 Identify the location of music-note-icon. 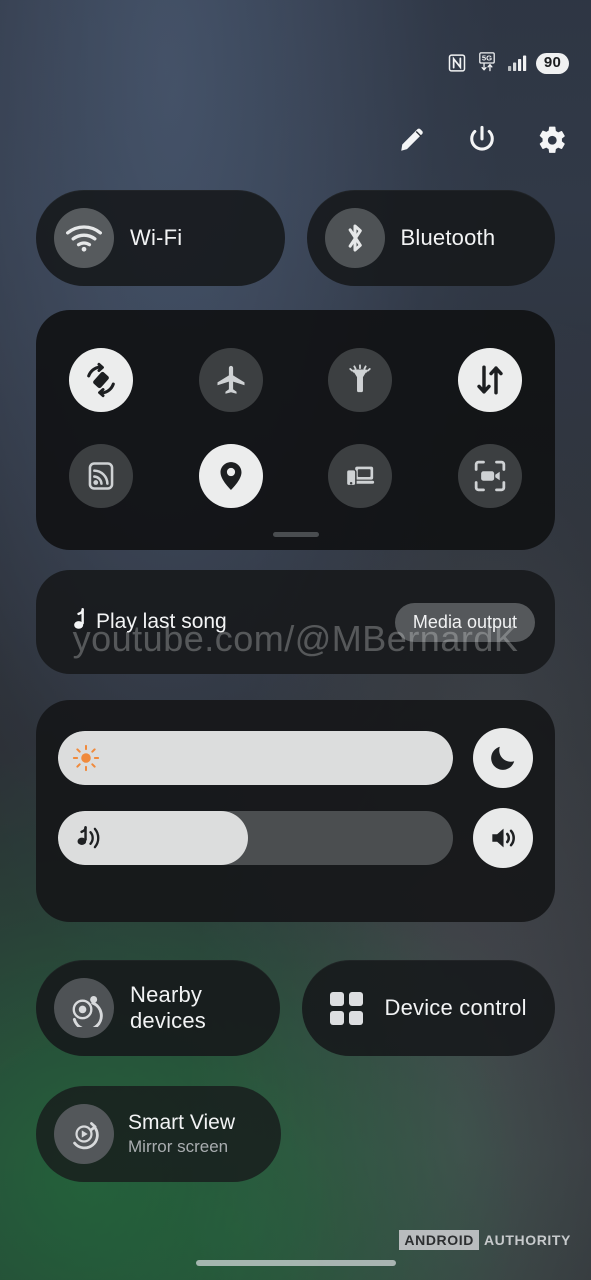
(76, 622).